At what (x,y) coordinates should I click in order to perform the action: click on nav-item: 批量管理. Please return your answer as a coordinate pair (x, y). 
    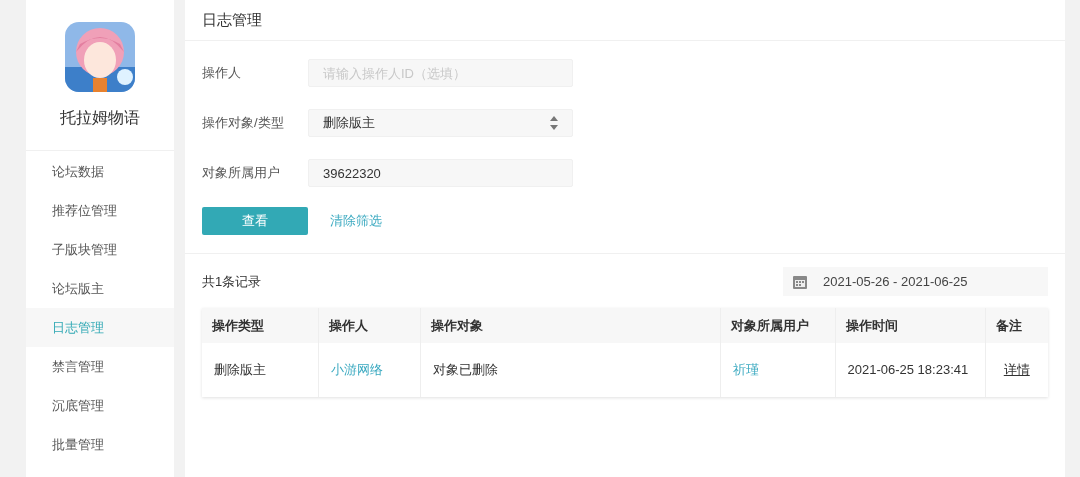
    Looking at the image, I should click on (100, 444).